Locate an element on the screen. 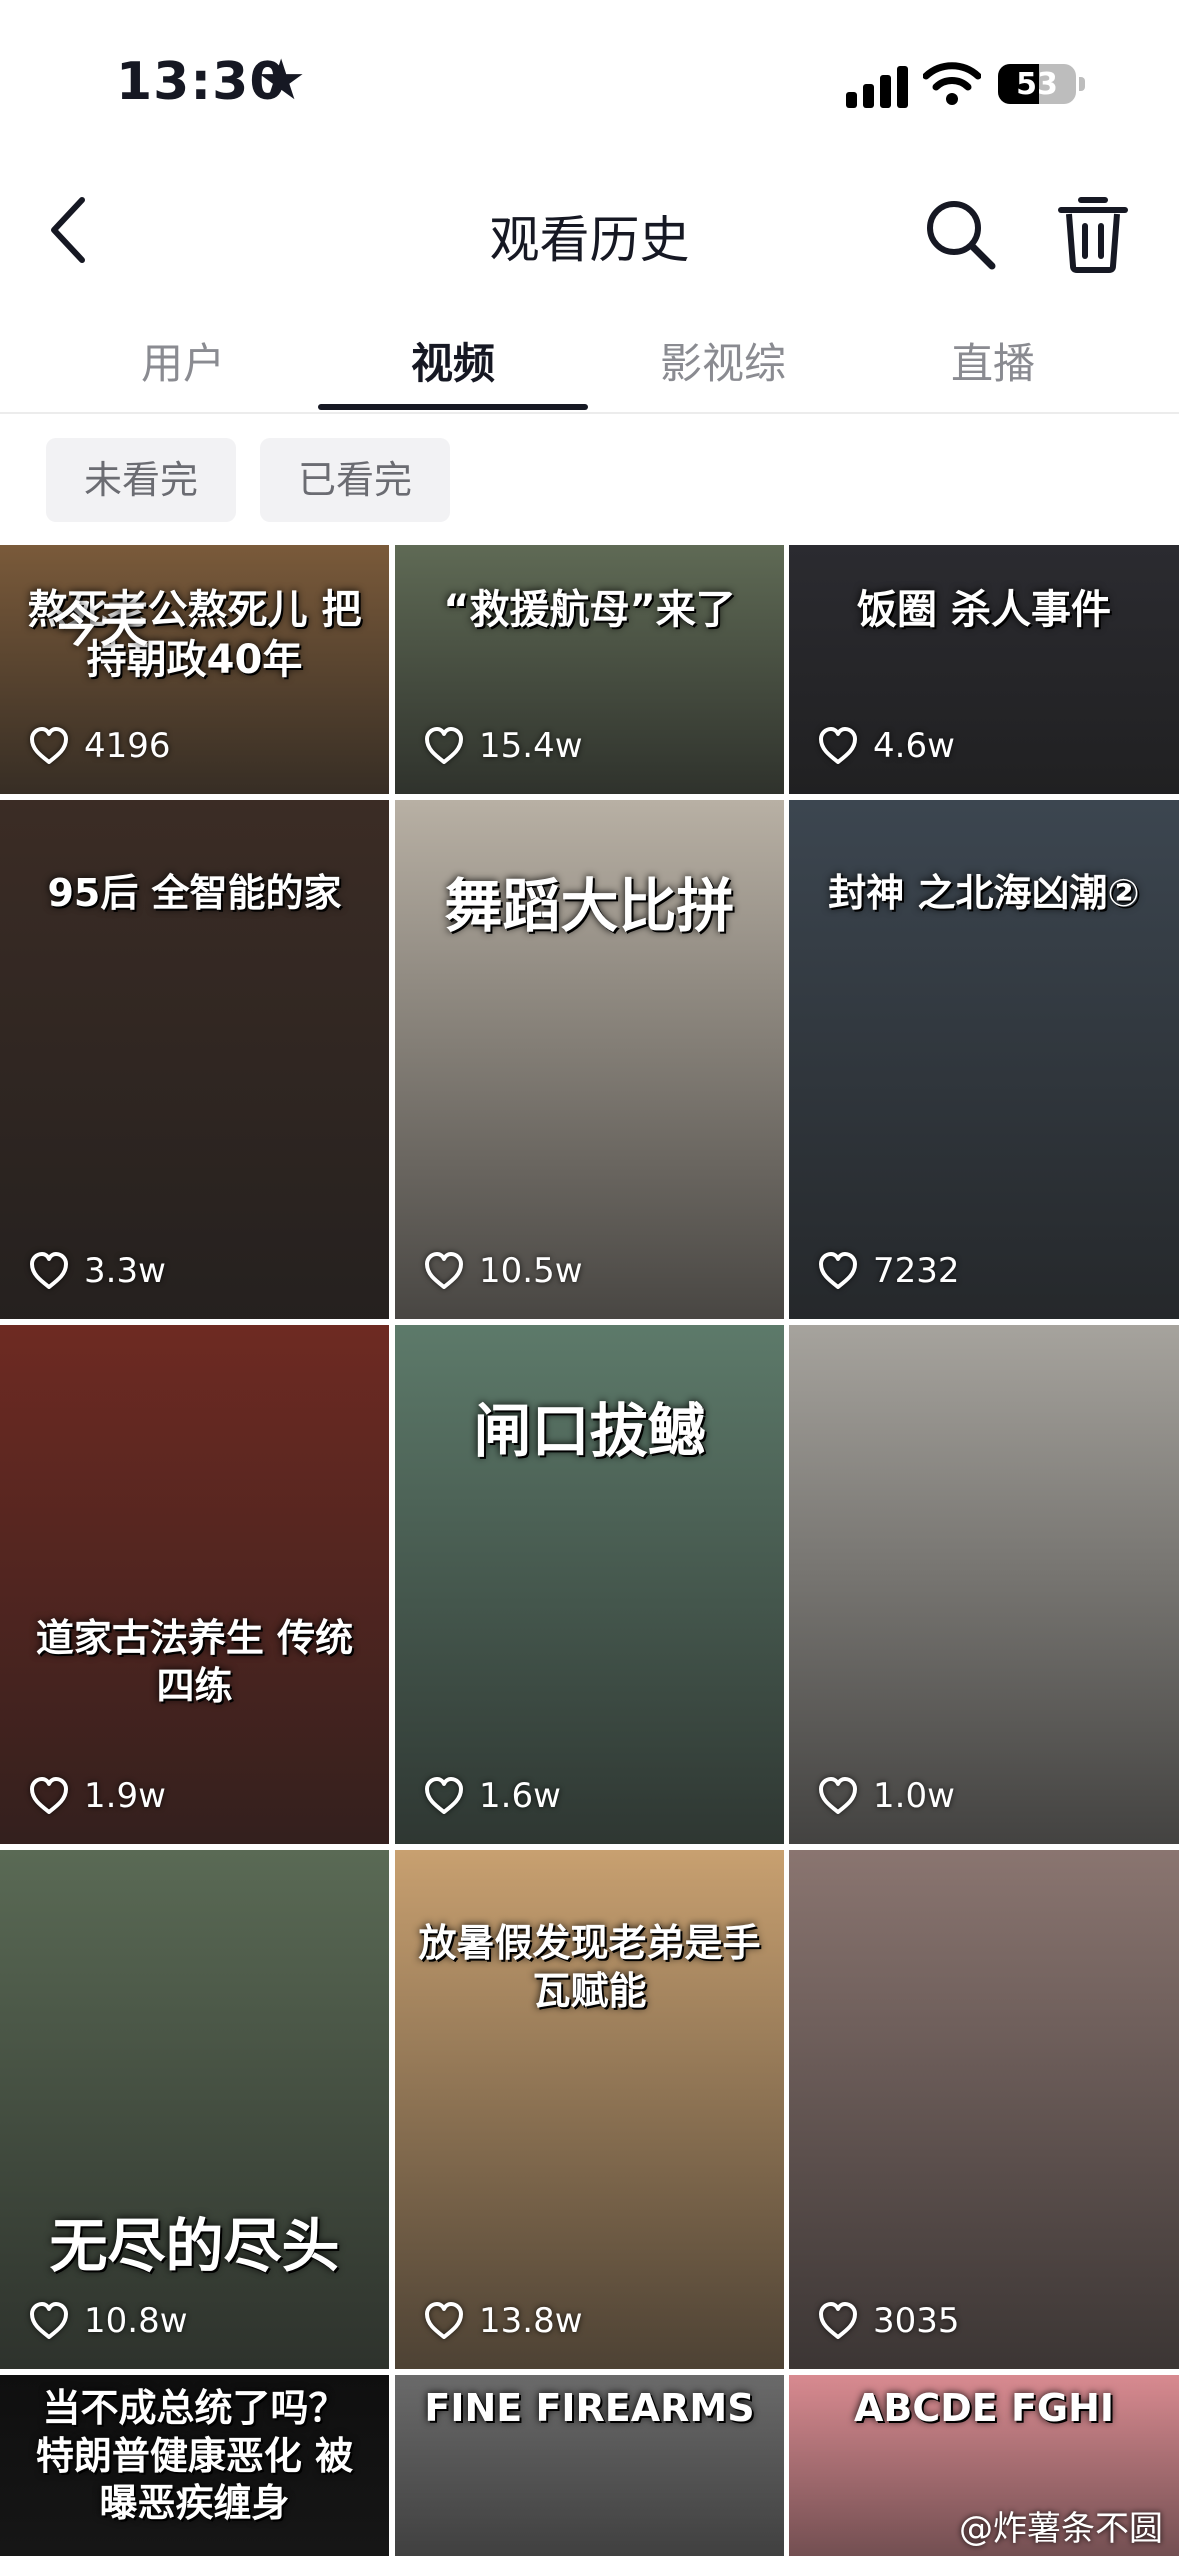 Image resolution: width=1179 pixels, height=2556 pixels. nav-bar: 观看历史 is located at coordinates (589, 230).